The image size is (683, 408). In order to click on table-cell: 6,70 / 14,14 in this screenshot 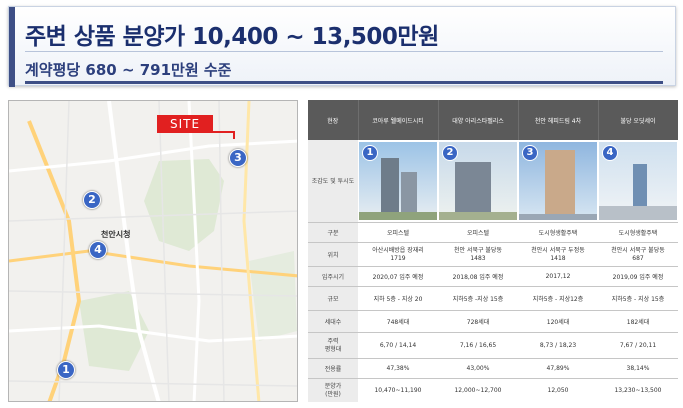, I will do `click(398, 345)`.